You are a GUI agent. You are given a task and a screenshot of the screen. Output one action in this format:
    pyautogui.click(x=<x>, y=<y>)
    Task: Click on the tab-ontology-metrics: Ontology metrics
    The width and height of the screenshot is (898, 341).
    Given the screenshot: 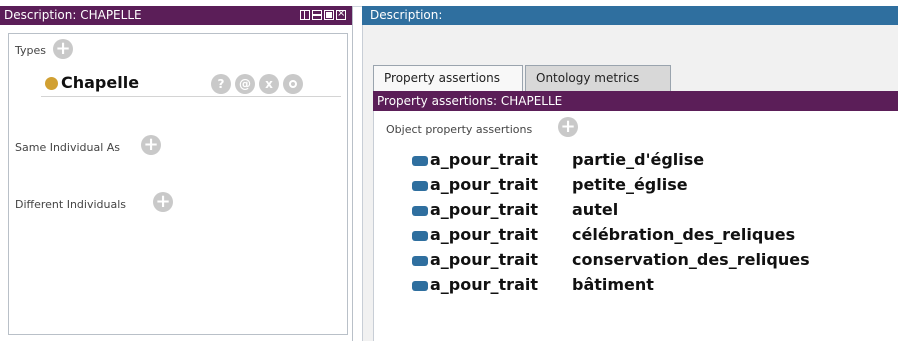 What is the action you would take?
    pyautogui.click(x=598, y=78)
    